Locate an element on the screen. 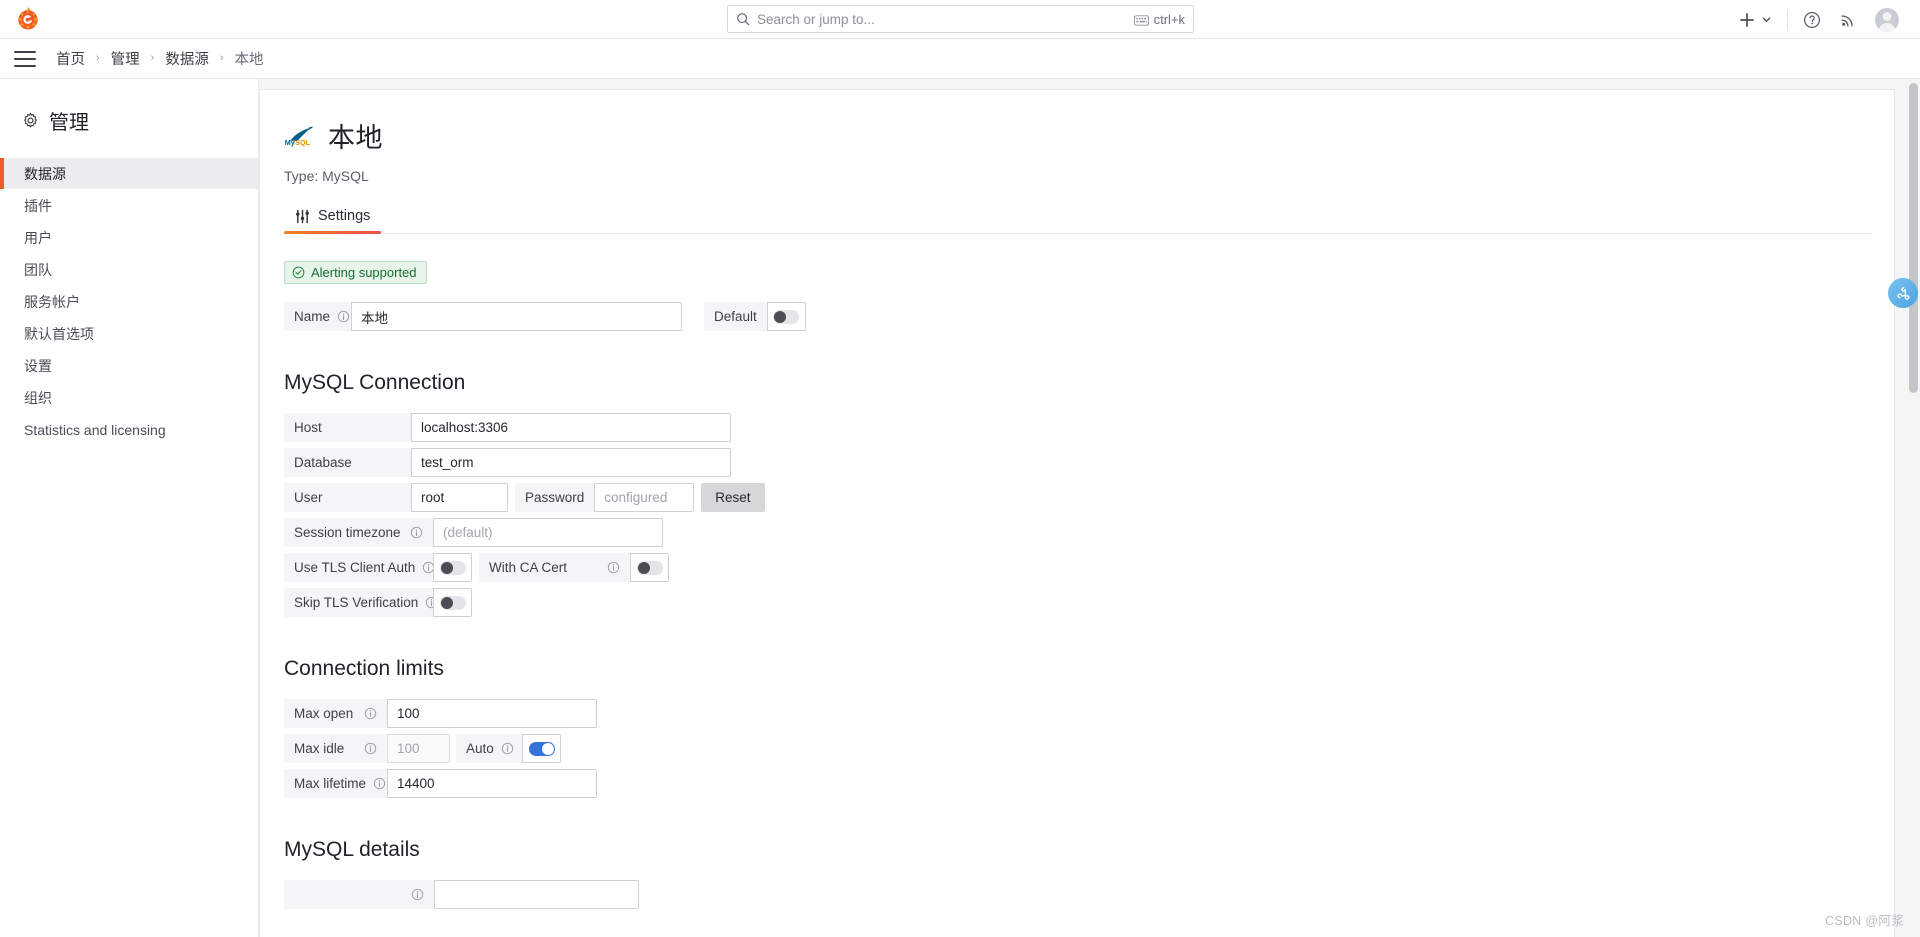  max-idle-input: 100 is located at coordinates (418, 748).